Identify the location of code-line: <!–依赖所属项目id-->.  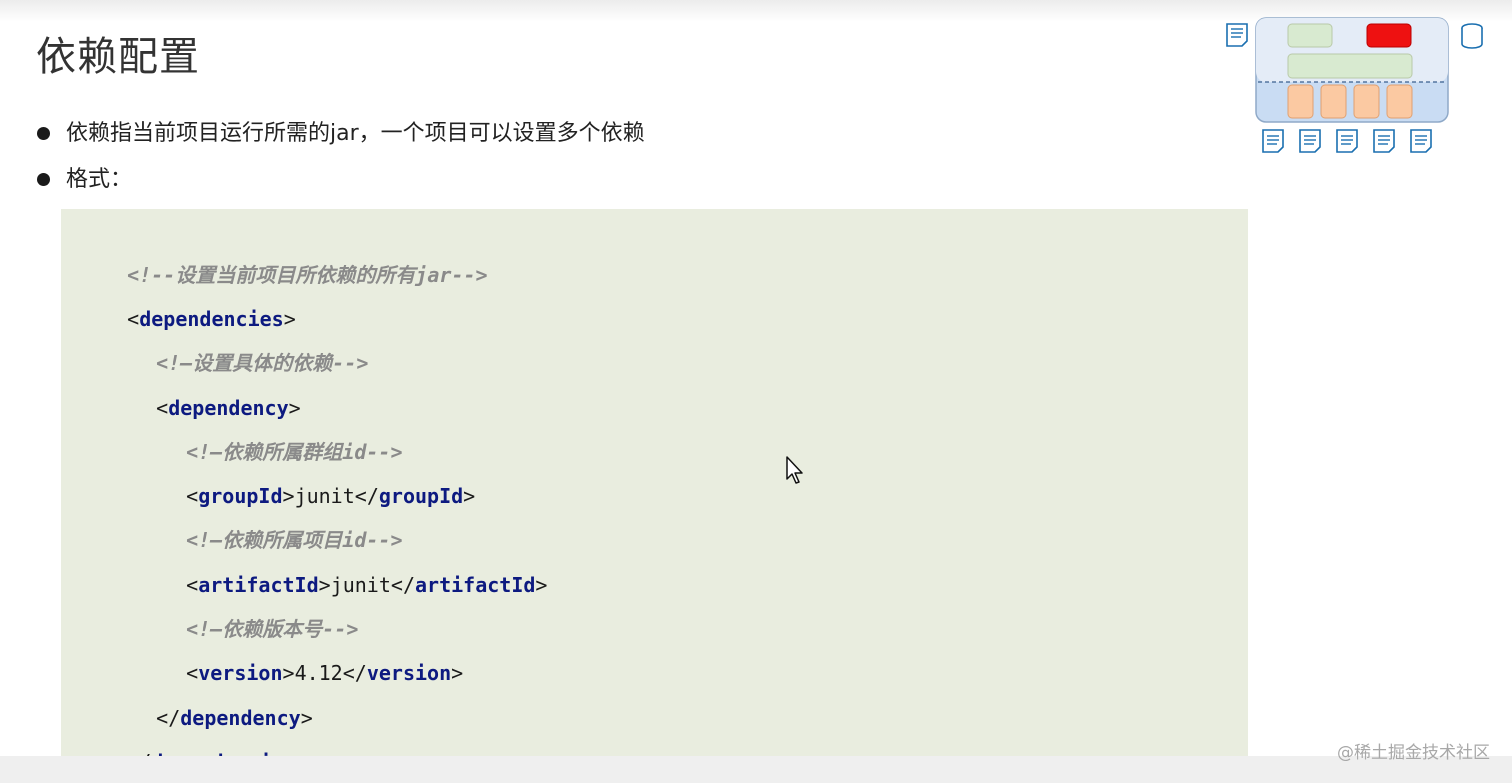
(231, 523).